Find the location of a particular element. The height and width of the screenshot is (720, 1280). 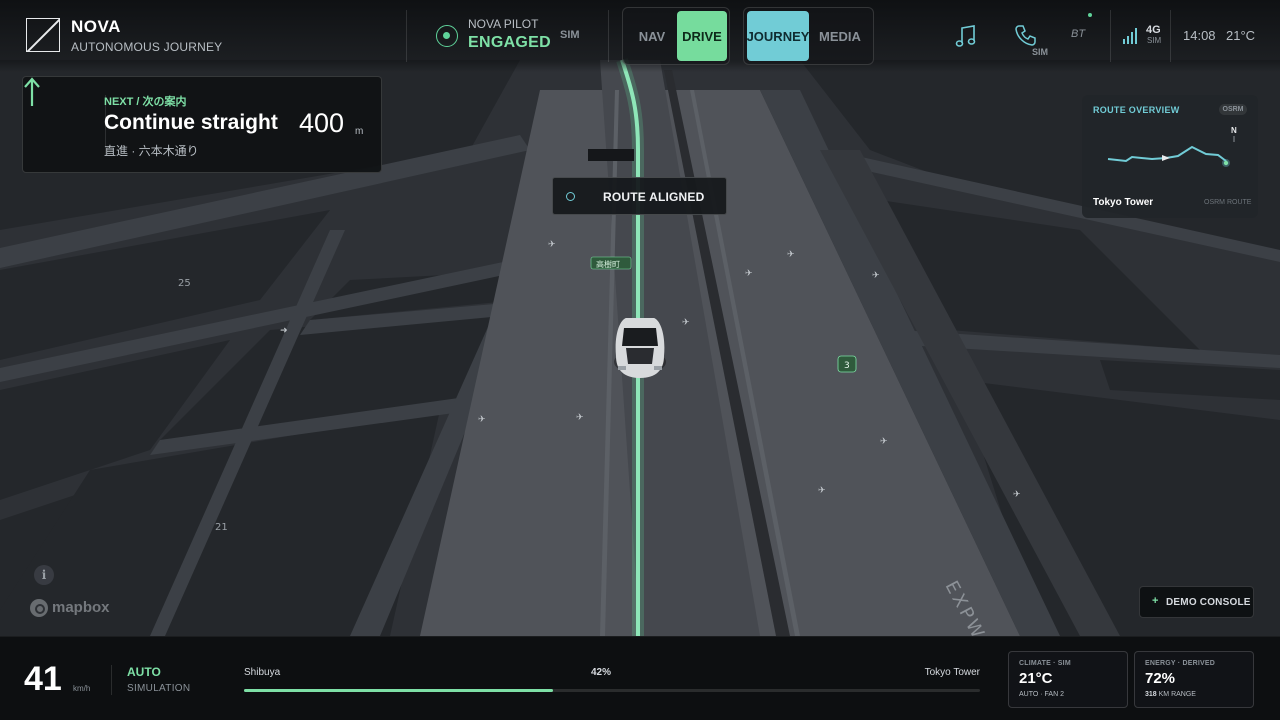

route-status-pill: ROUTE ALIGNED is located at coordinates (639, 196).